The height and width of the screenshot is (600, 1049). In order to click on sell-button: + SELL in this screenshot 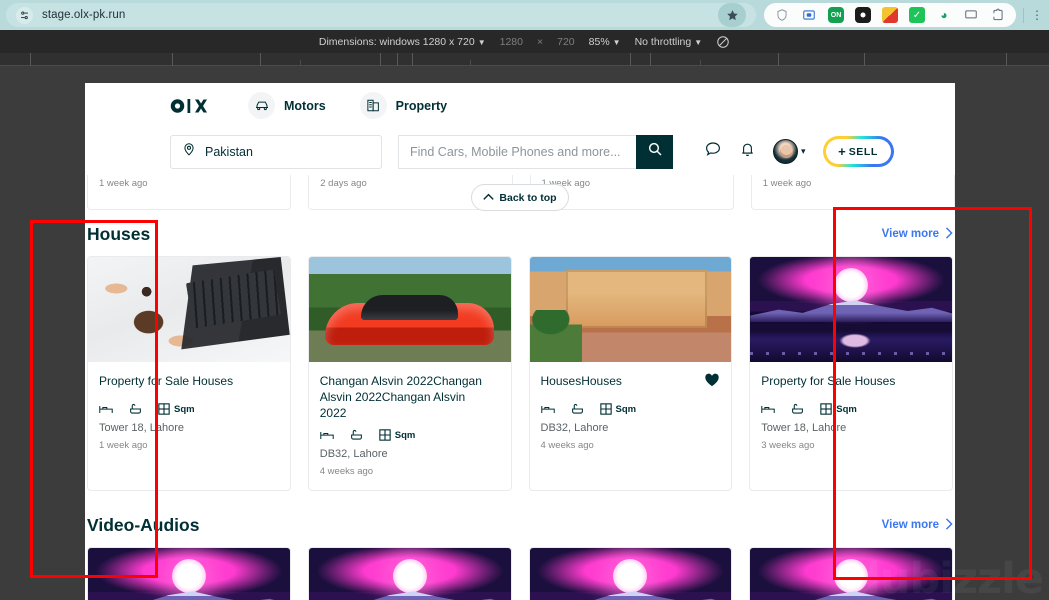, I will do `click(858, 151)`.